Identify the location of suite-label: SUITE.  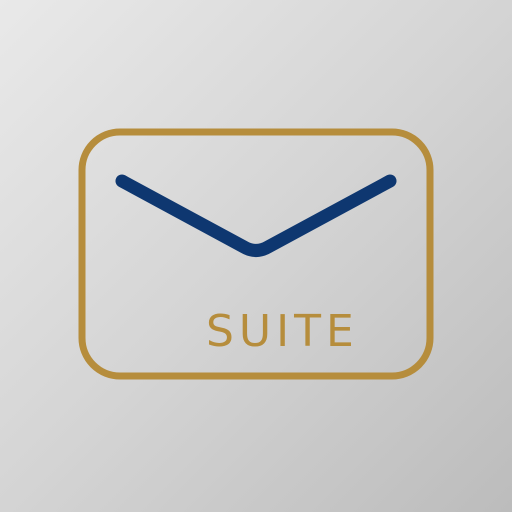
(282, 331).